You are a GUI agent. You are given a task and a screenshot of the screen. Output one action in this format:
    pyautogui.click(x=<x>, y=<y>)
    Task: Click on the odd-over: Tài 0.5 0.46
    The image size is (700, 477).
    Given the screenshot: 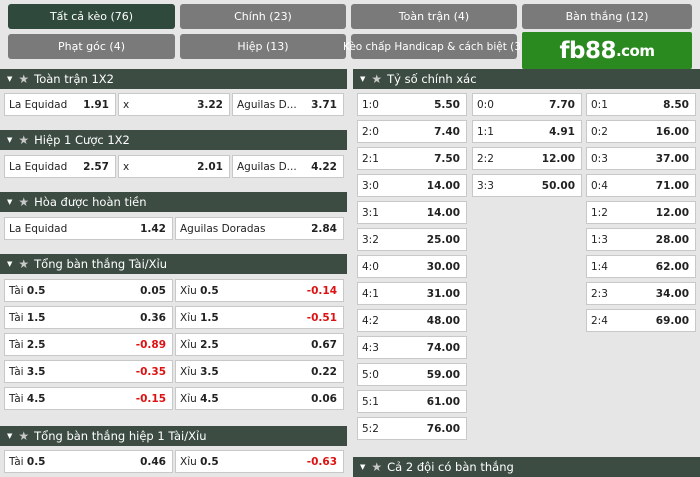 What is the action you would take?
    pyautogui.click(x=88, y=461)
    